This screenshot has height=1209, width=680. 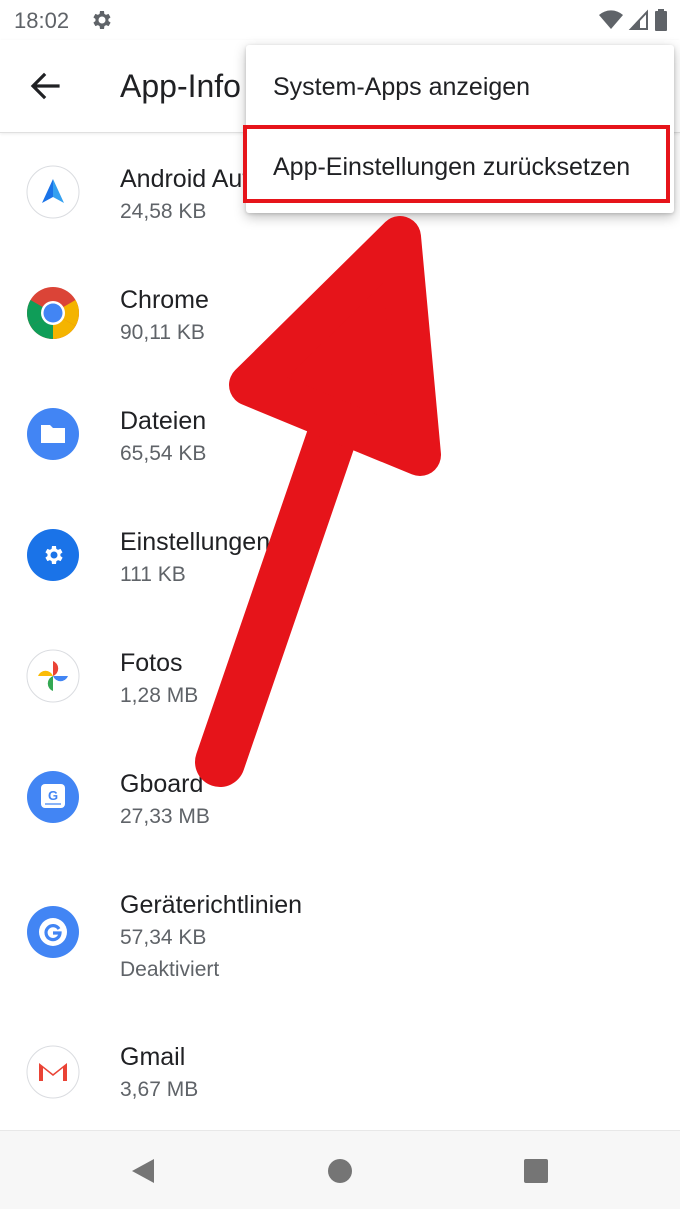 I want to click on settings-gear-icon, so click(x=102, y=20).